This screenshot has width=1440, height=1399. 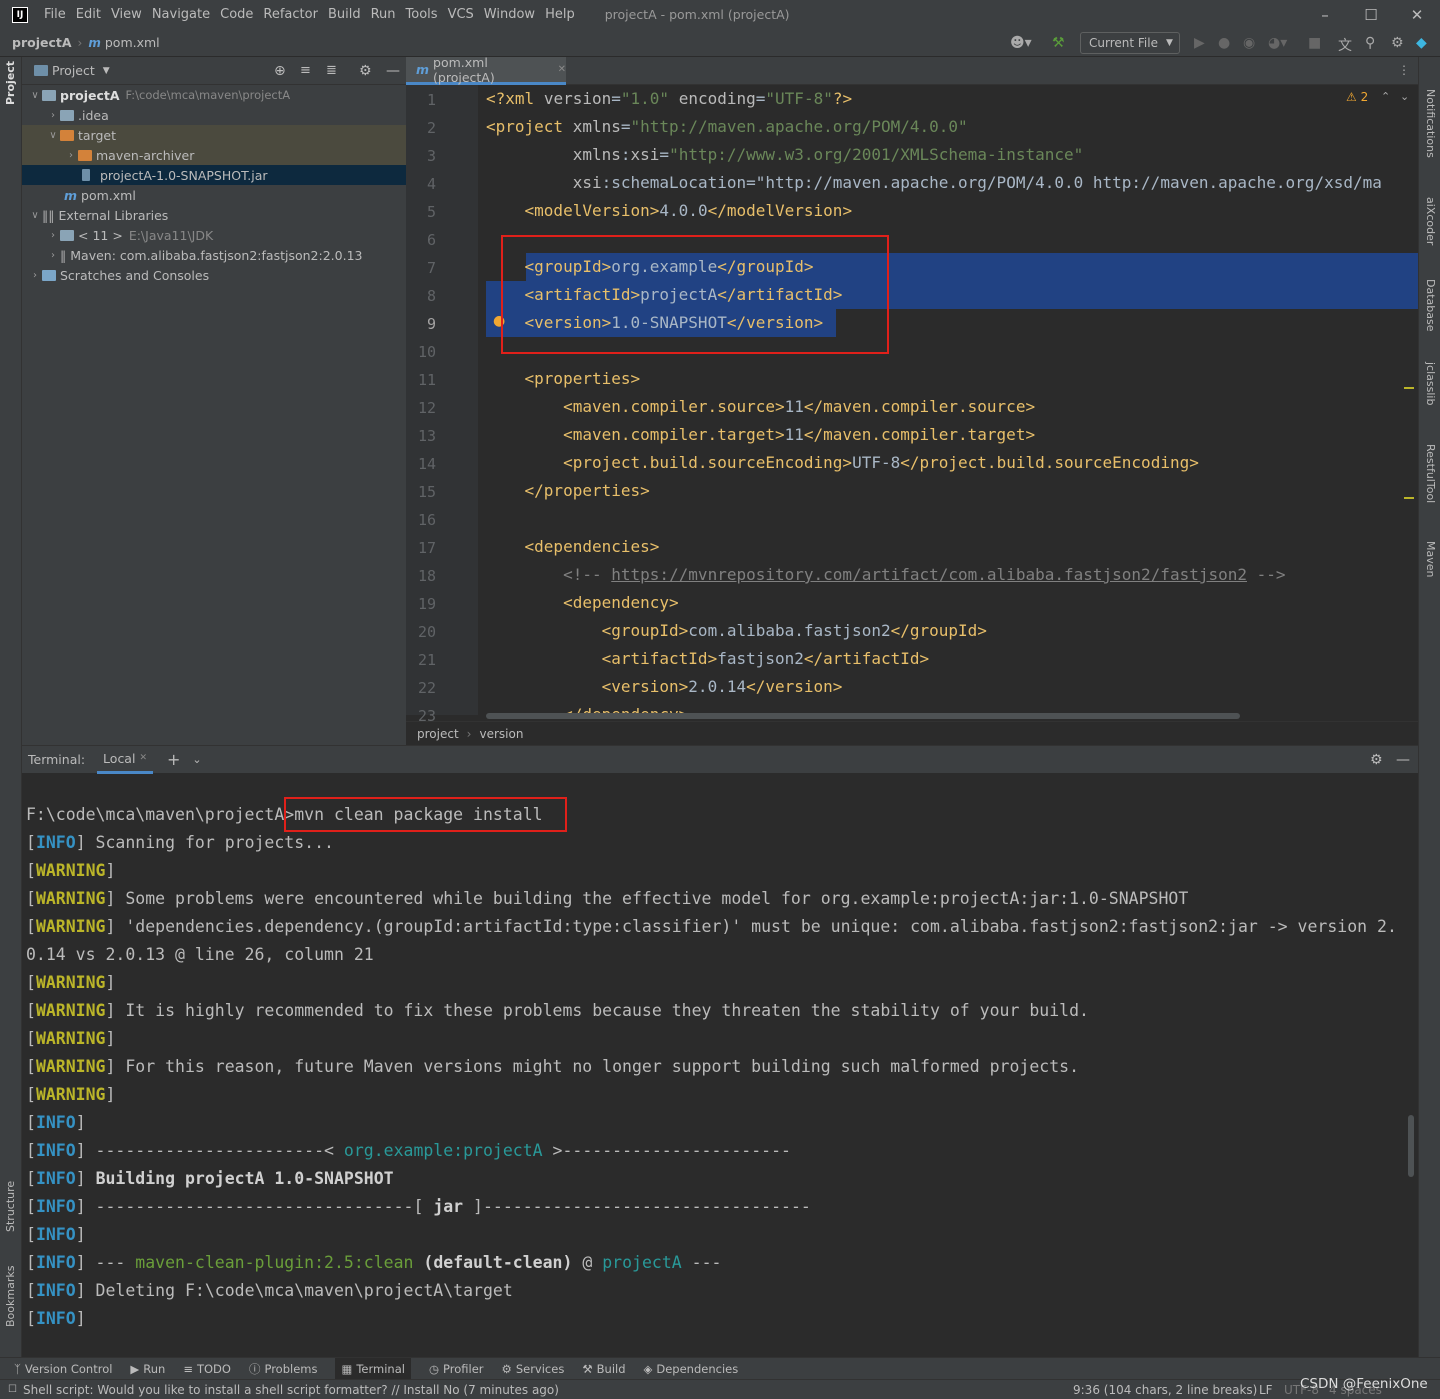 I want to click on menu-code: Code, so click(x=236, y=14).